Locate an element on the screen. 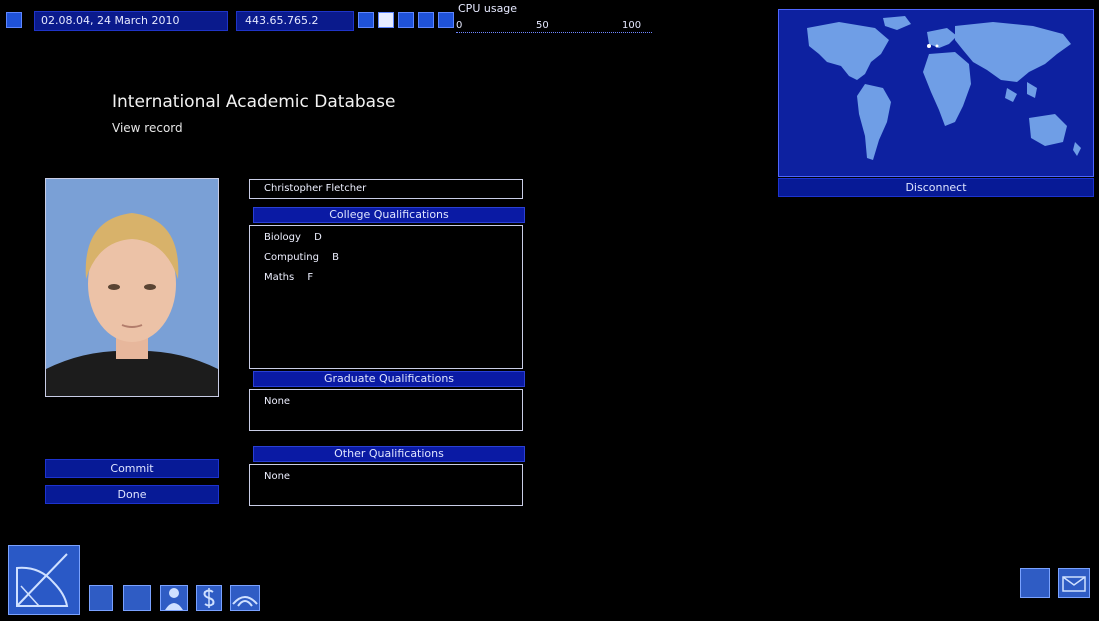 The width and height of the screenshot is (1099, 621). other-qualifications-list: None is located at coordinates (386, 485).